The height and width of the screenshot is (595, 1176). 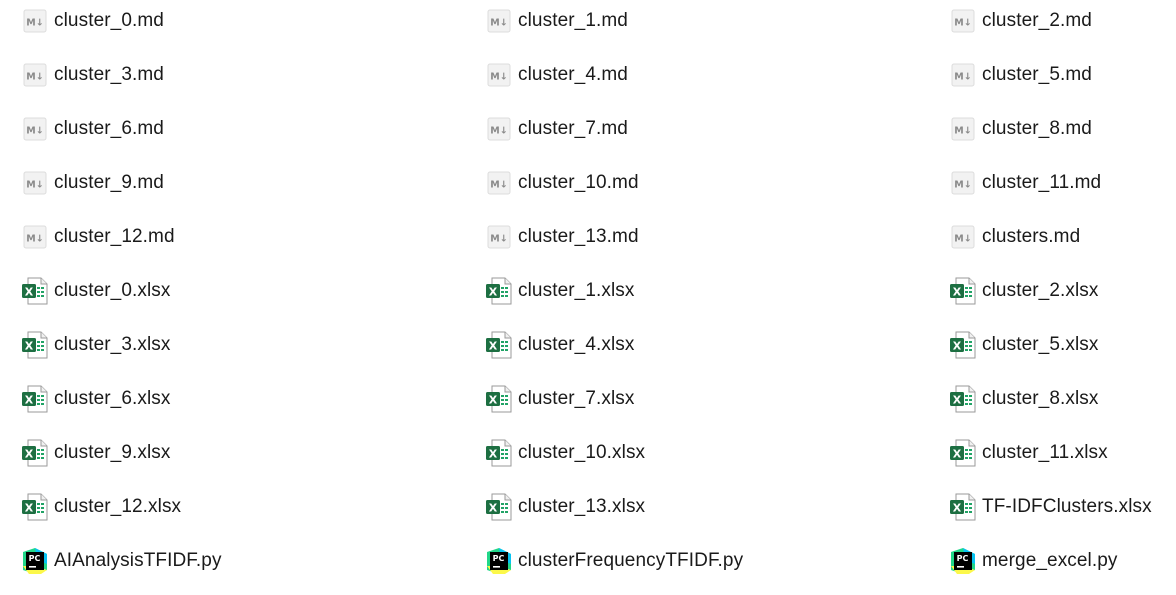 I want to click on file-item: M↓ cluster_0.md, so click(x=232, y=24).